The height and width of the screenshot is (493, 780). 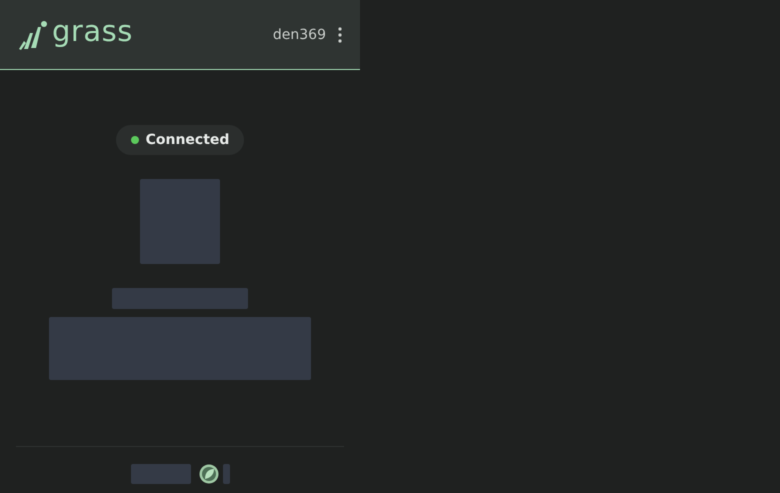 I want to click on logo-text: grass, so click(x=92, y=31).